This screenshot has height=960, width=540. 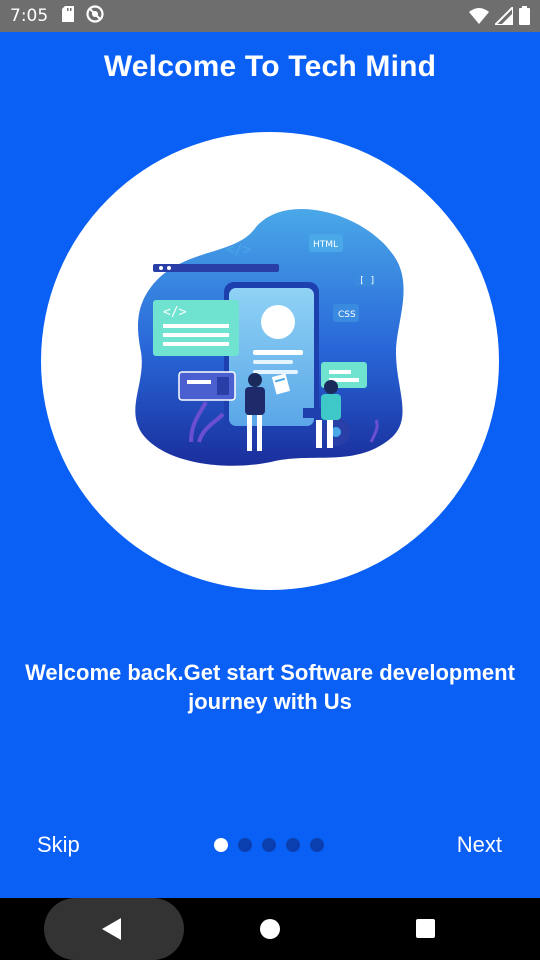 What do you see at coordinates (269, 337) in the screenshot?
I see `software-development-illustration: </> </> HTML [ ] CSS` at bounding box center [269, 337].